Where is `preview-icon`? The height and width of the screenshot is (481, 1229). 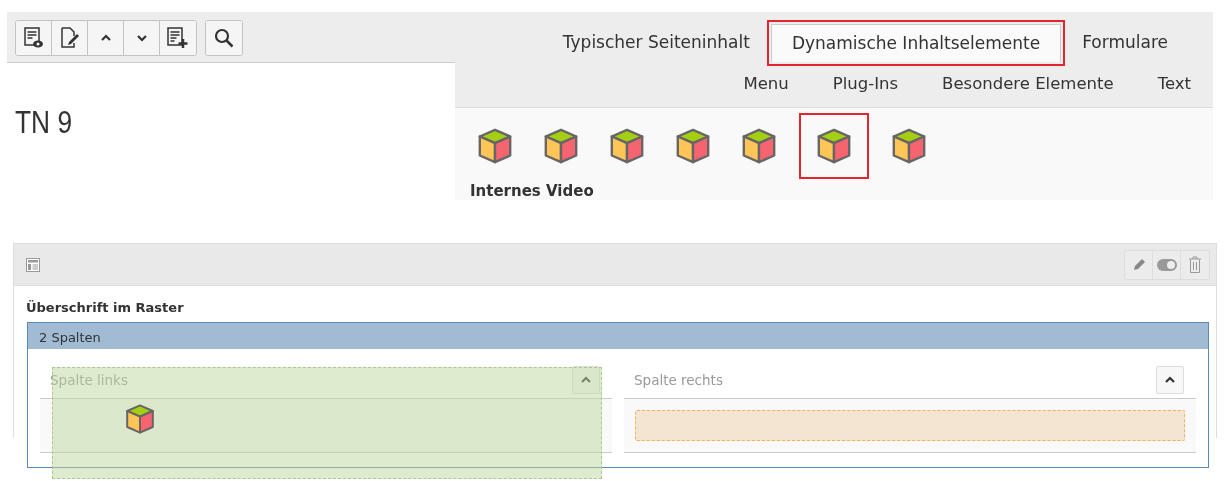
preview-icon is located at coordinates (33, 38).